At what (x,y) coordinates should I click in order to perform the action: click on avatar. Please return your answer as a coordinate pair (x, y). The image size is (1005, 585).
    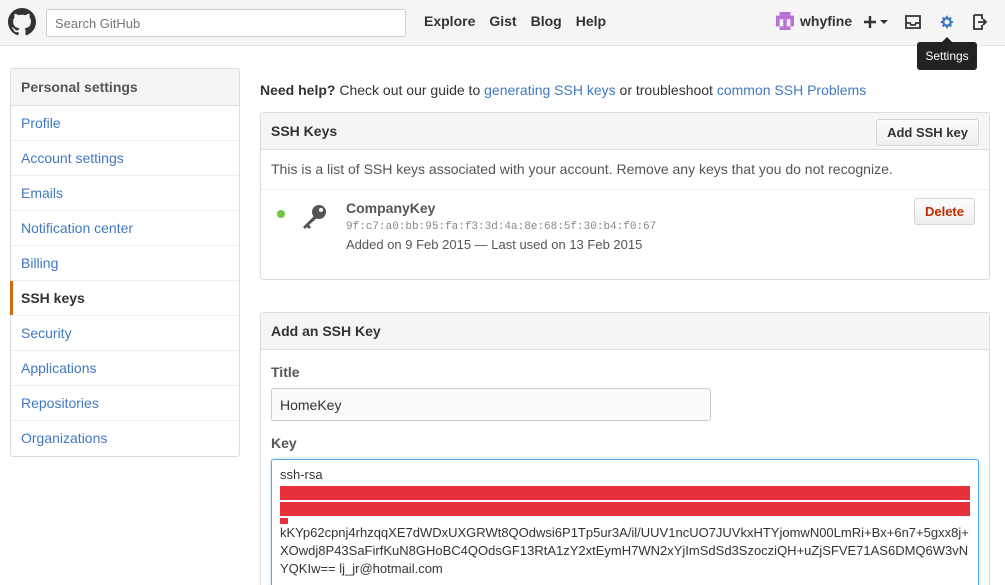
    Looking at the image, I should click on (785, 21).